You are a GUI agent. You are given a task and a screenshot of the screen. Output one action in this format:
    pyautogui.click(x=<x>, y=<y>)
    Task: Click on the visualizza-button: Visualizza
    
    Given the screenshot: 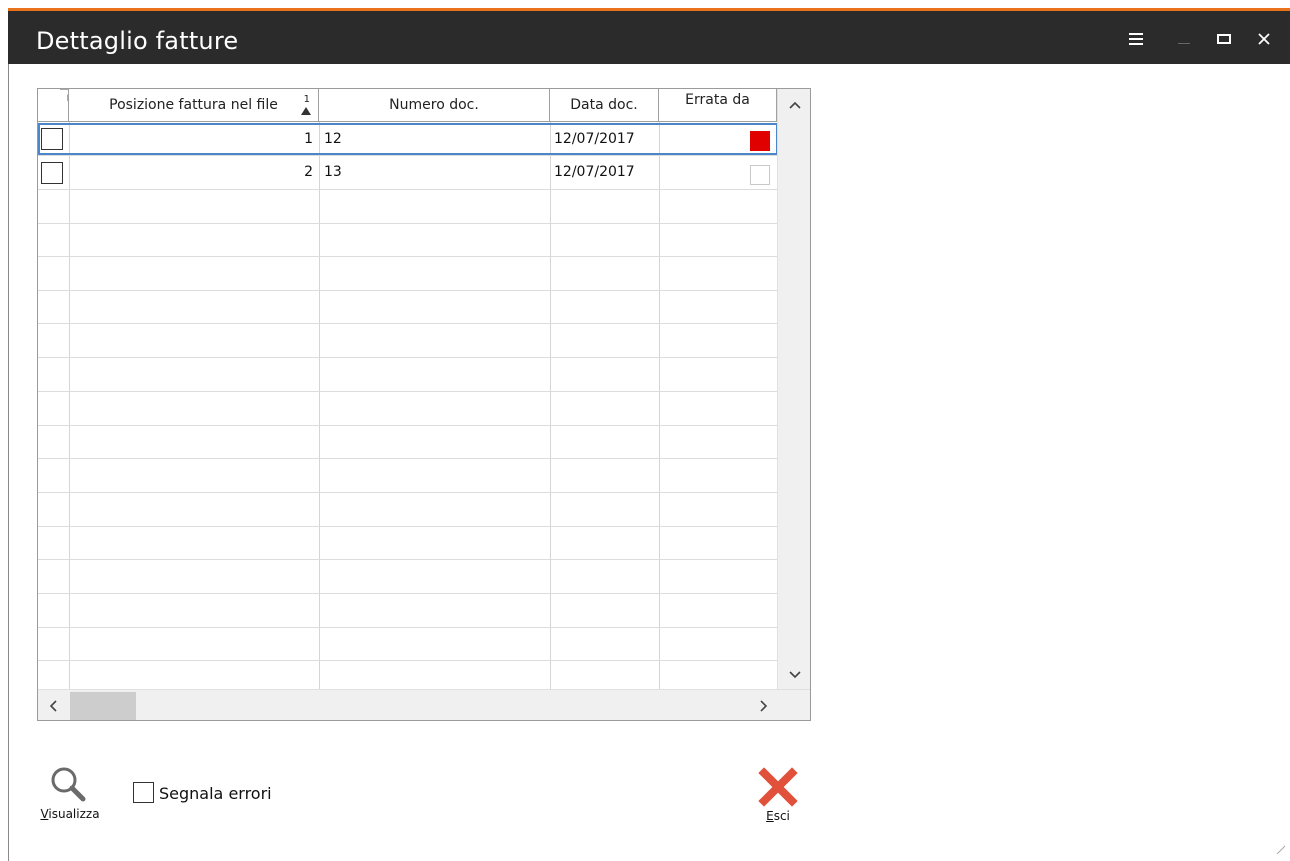 What is the action you would take?
    pyautogui.click(x=70, y=795)
    